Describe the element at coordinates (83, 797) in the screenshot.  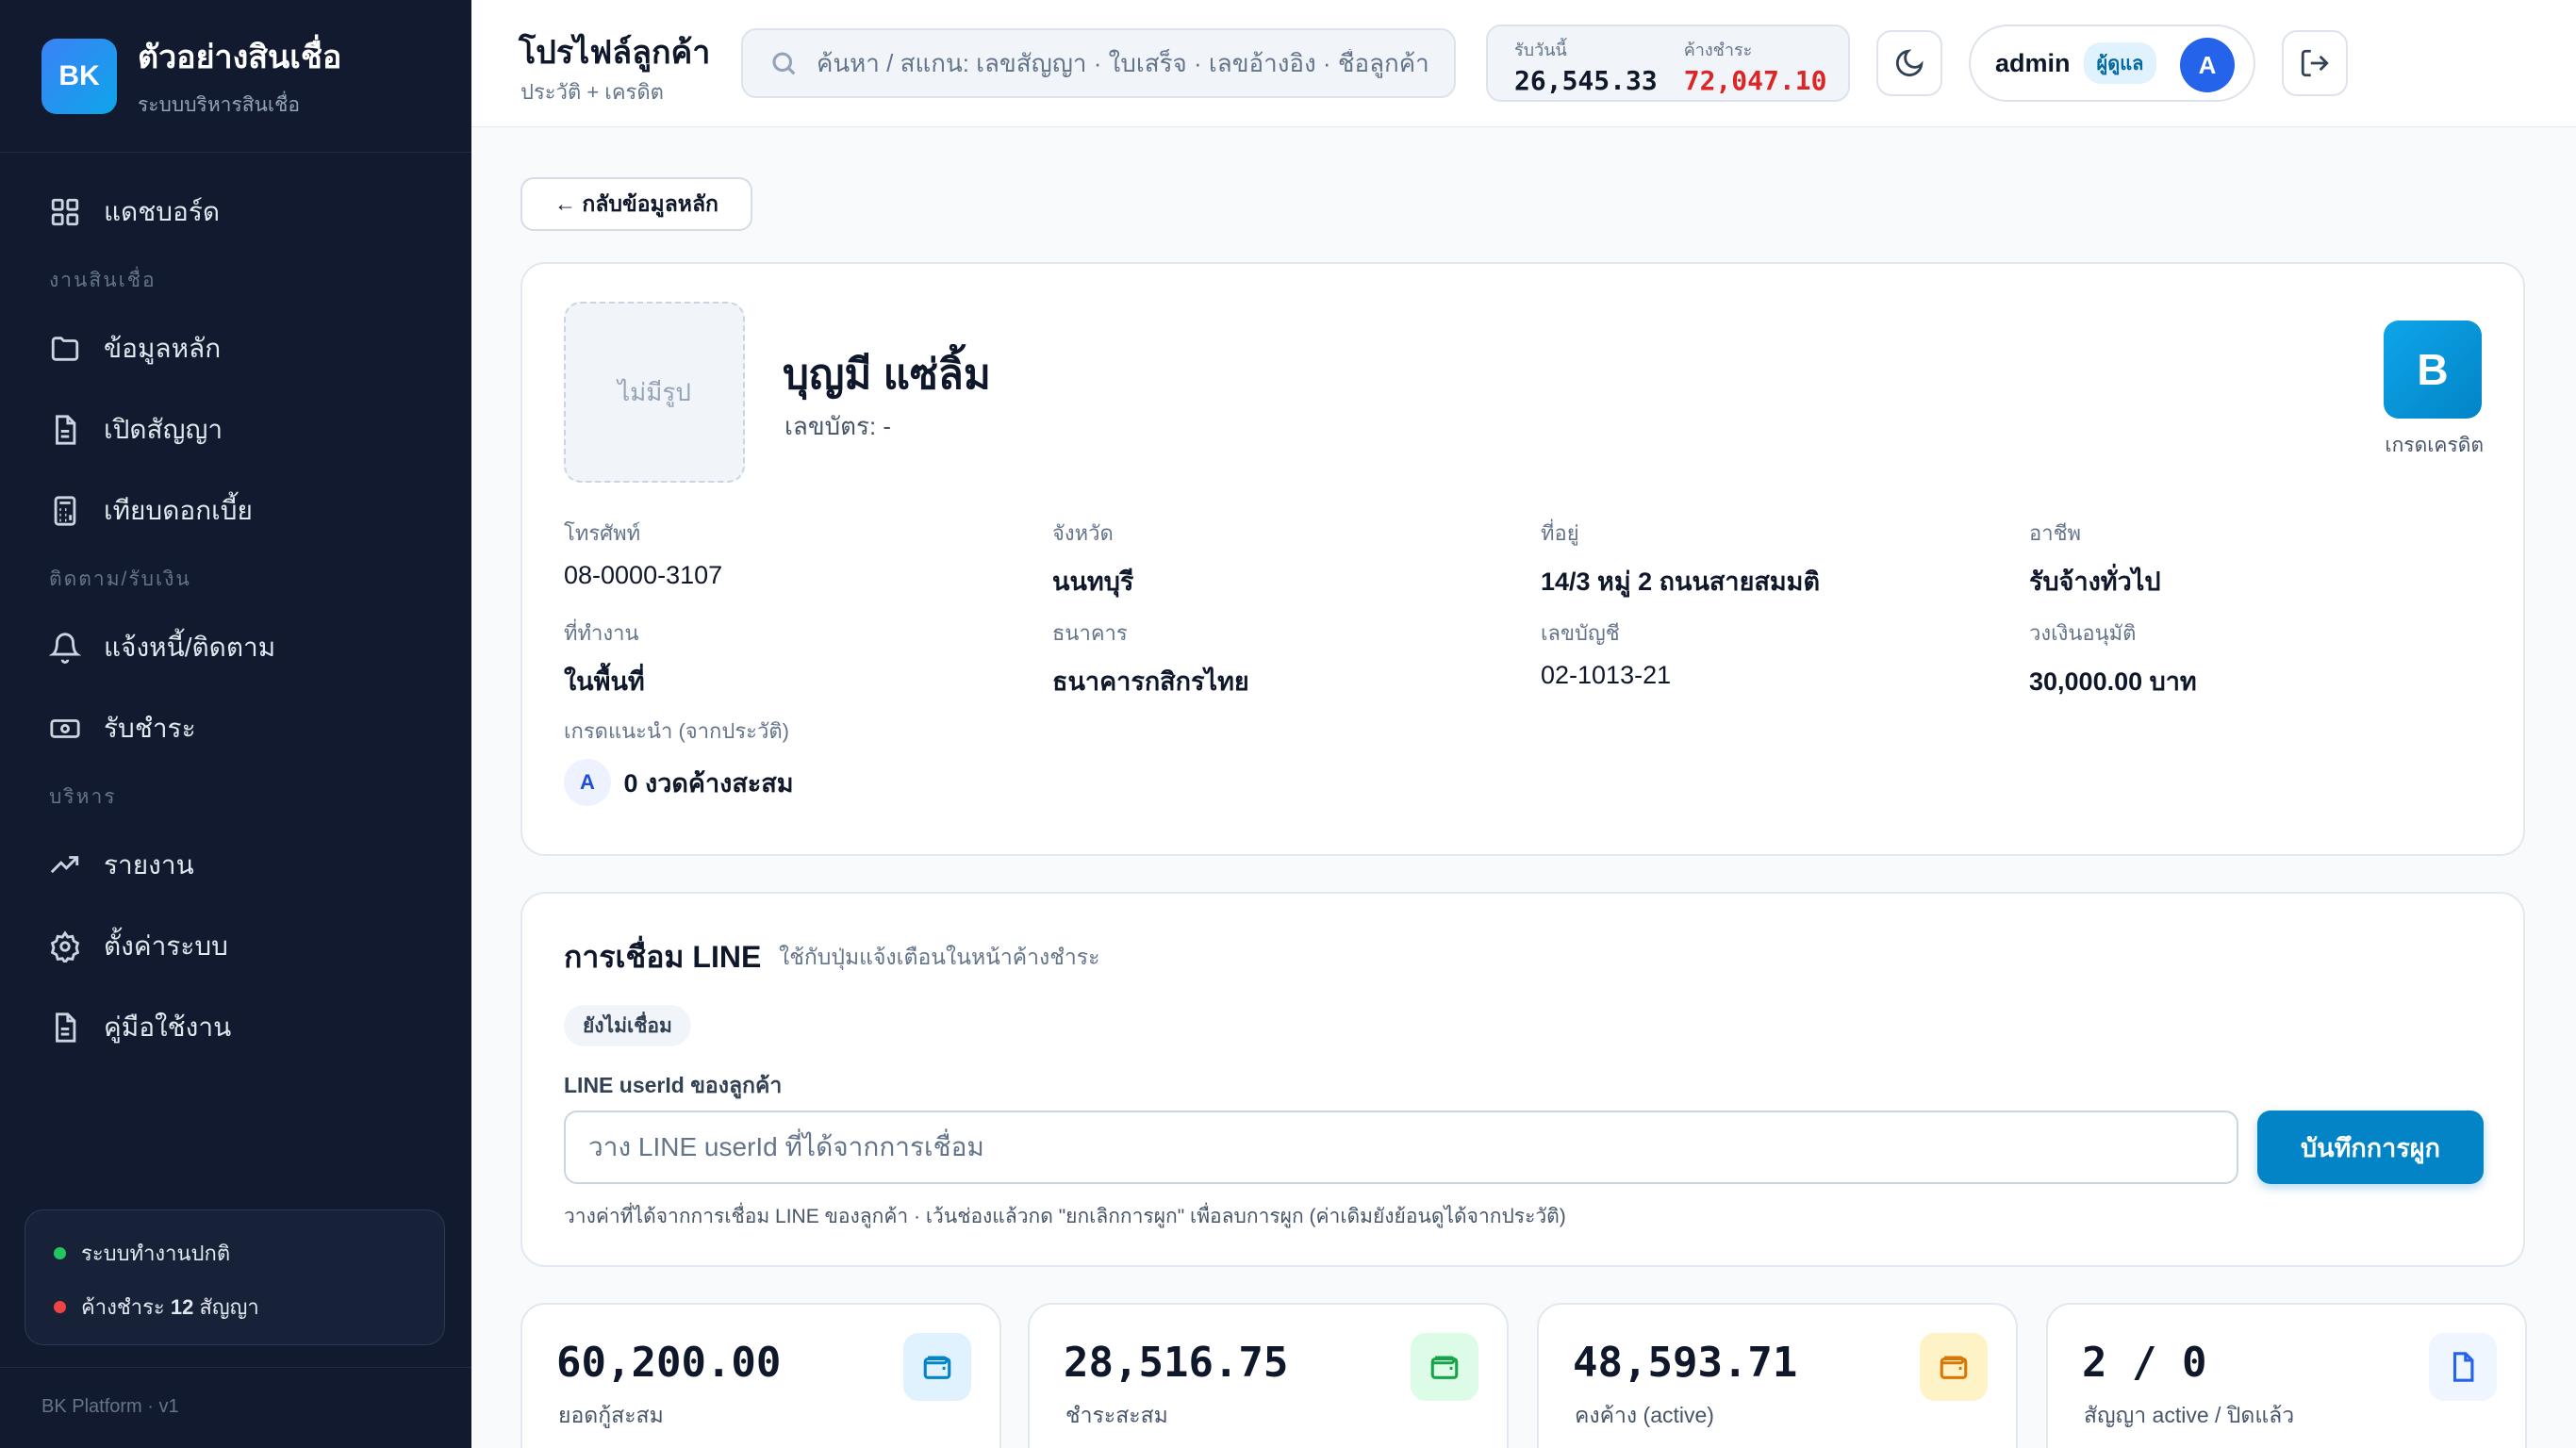
I see `nav-section-admin: บริหาร` at that location.